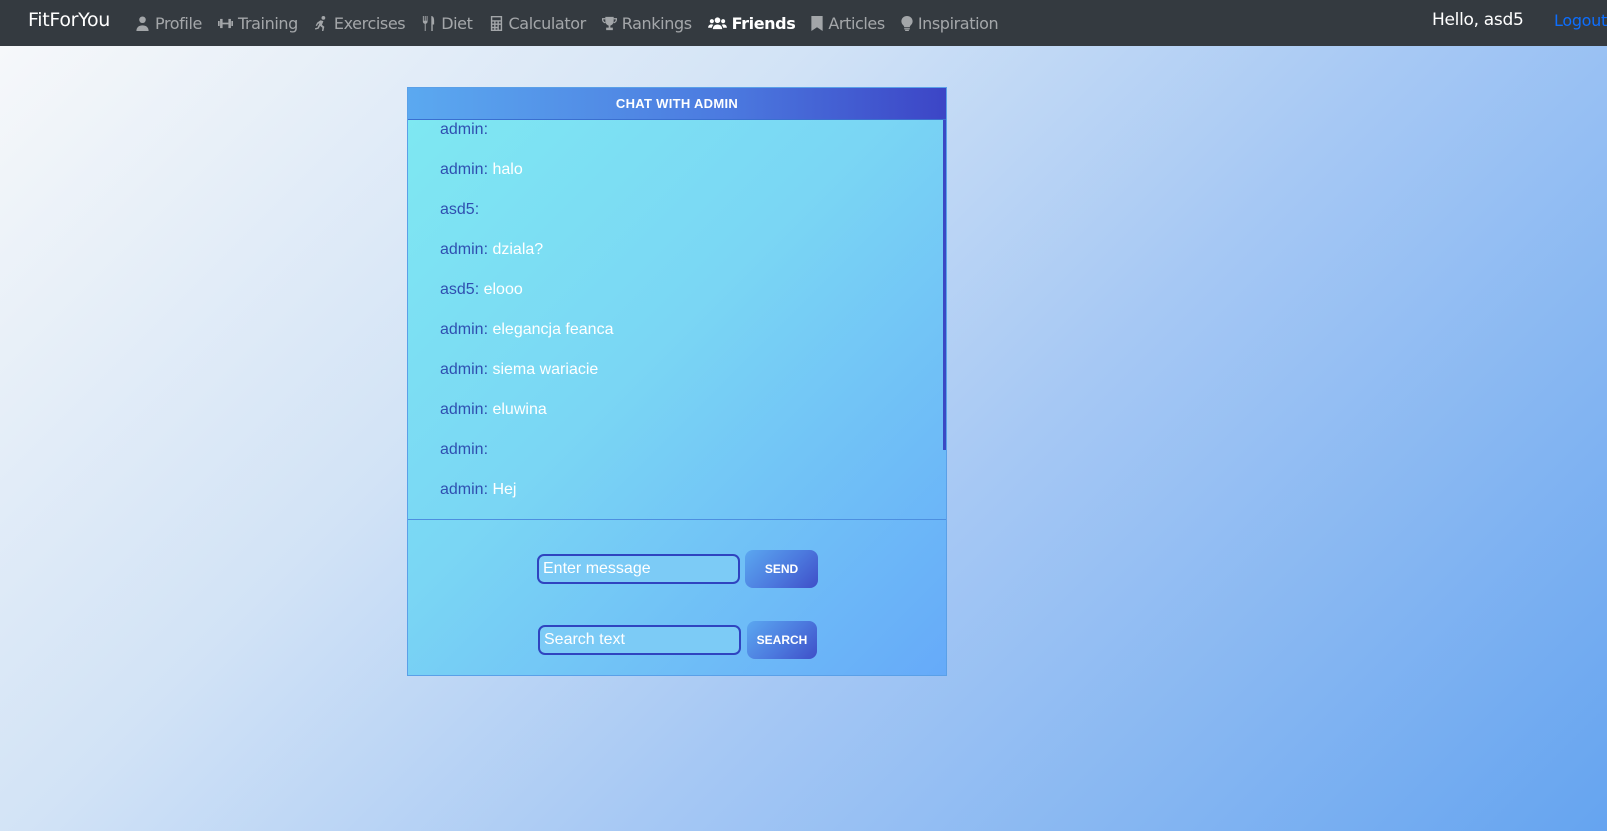 Image resolution: width=1607 pixels, height=831 pixels. I want to click on nav-label: Articles, so click(856, 23).